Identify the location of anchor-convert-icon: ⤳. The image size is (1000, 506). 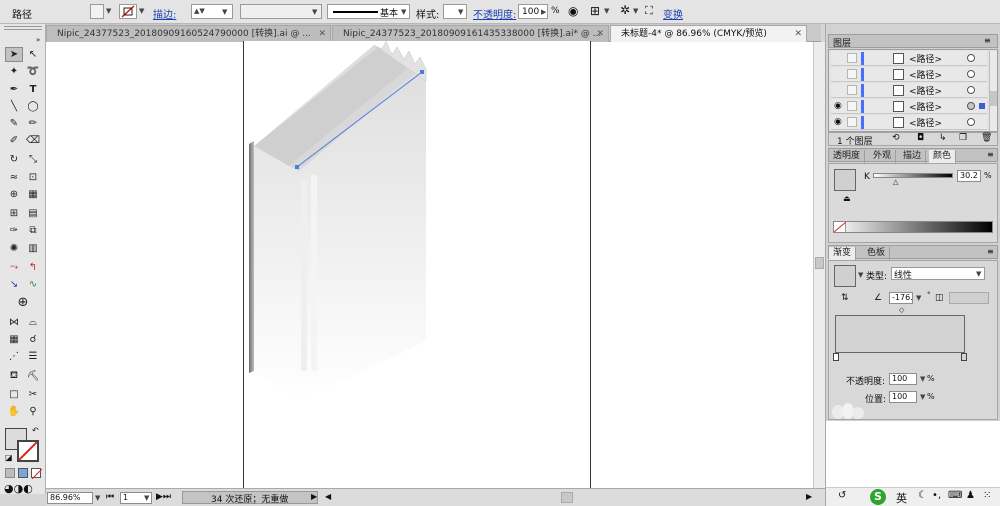
(14, 267).